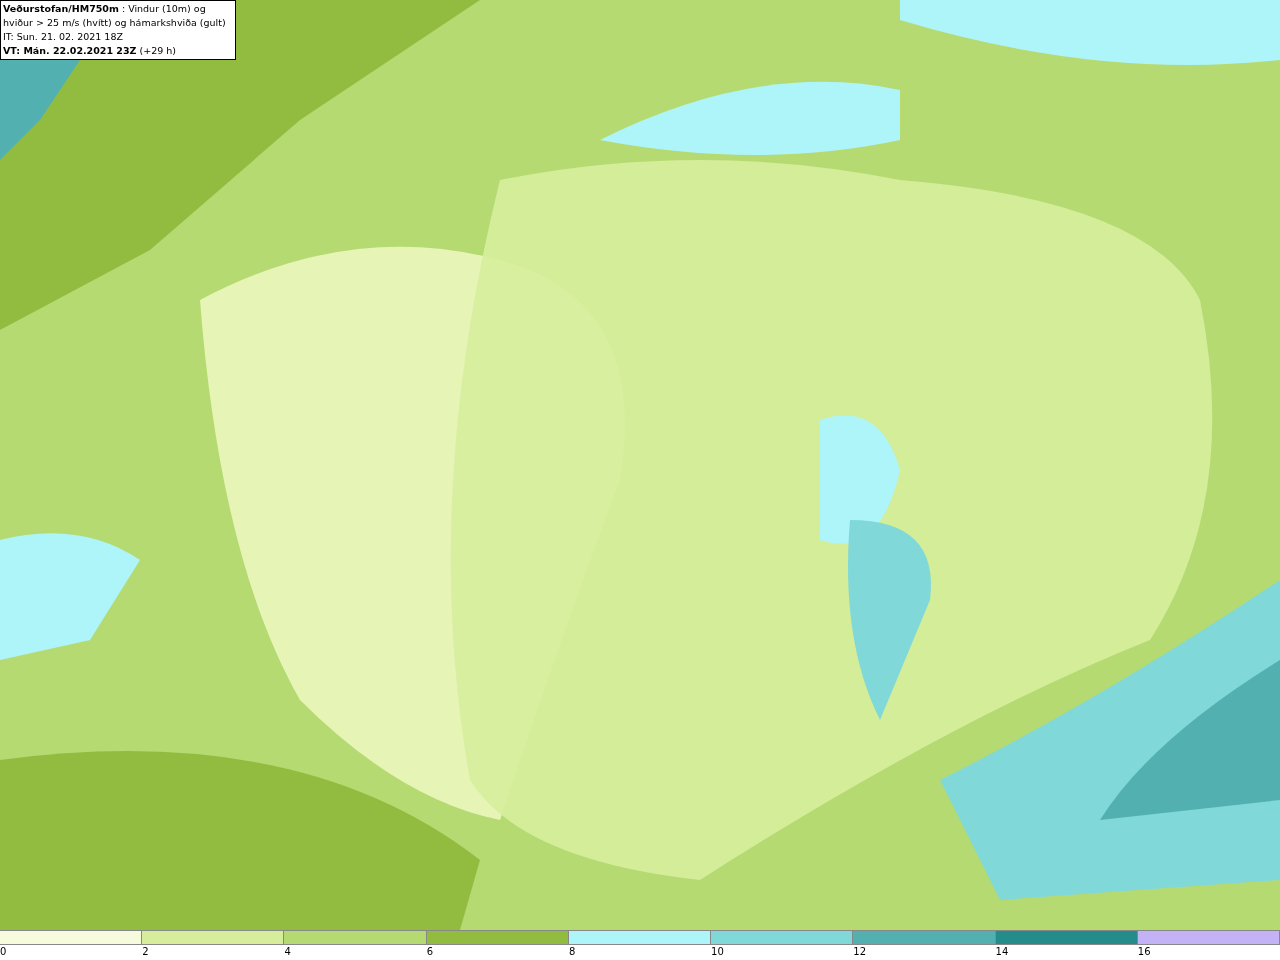 The height and width of the screenshot is (960, 1280). What do you see at coordinates (63, 37) in the screenshot?
I see `title-line: IT: Sun. 21. 02. 2021 18Z` at bounding box center [63, 37].